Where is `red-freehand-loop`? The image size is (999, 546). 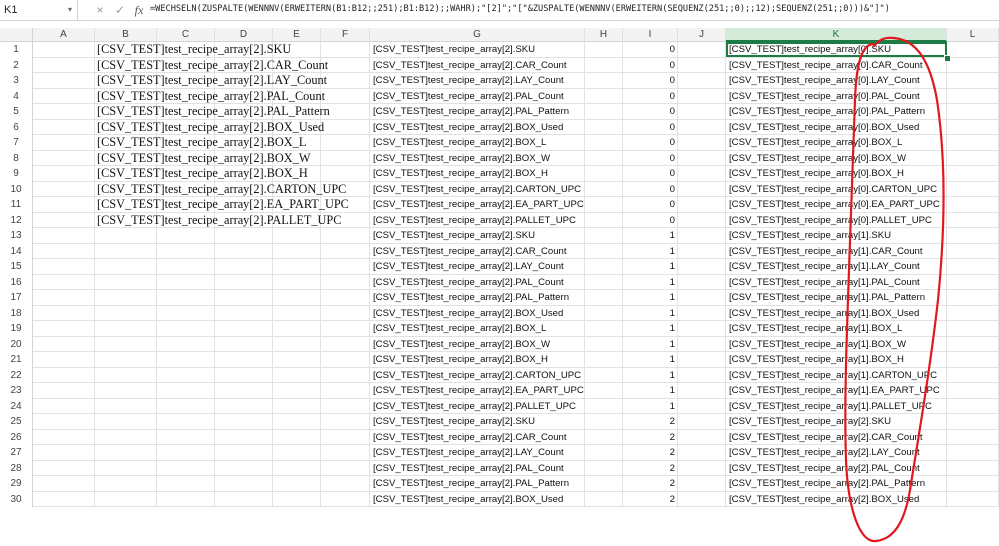
red-freehand-loop is located at coordinates (894, 289).